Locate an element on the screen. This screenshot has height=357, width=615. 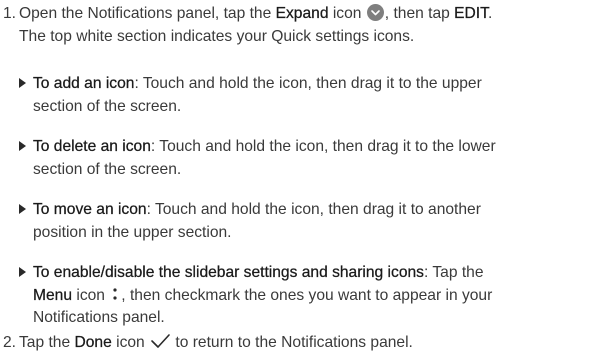
bullet-title: To add an icon is located at coordinates (84, 83).